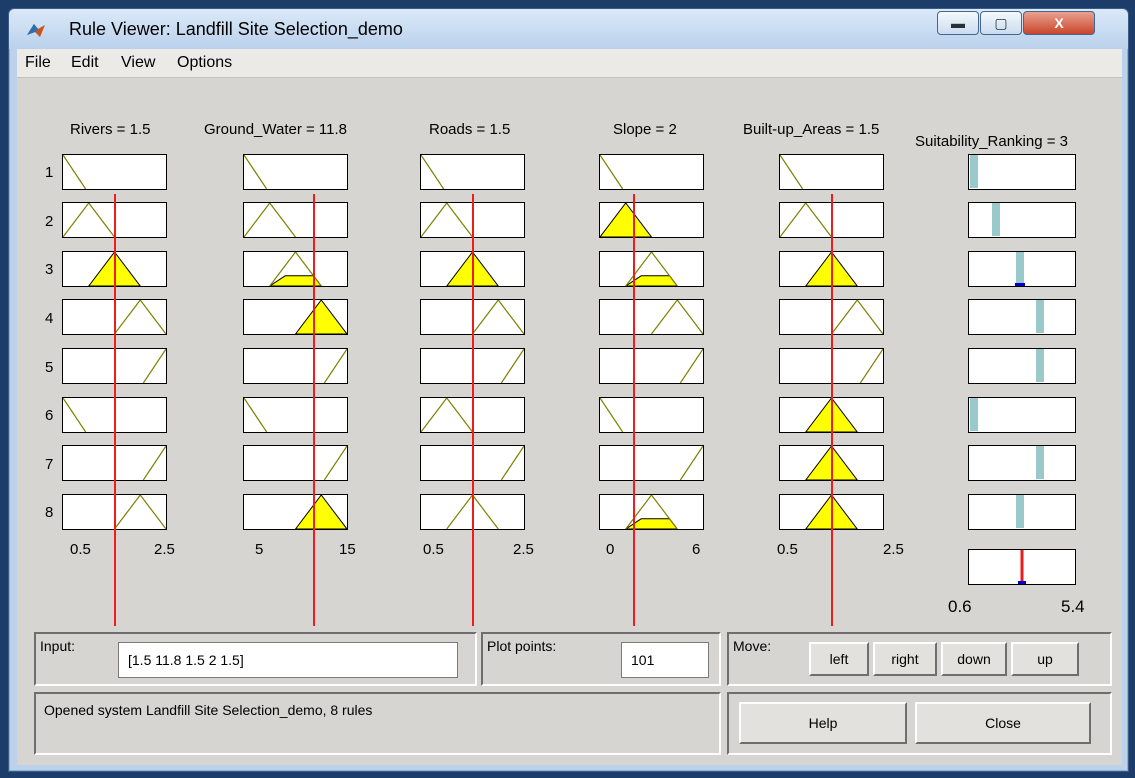 The height and width of the screenshot is (778, 1135). Describe the element at coordinates (1045, 659) in the screenshot. I see `move-up-button: up` at that location.